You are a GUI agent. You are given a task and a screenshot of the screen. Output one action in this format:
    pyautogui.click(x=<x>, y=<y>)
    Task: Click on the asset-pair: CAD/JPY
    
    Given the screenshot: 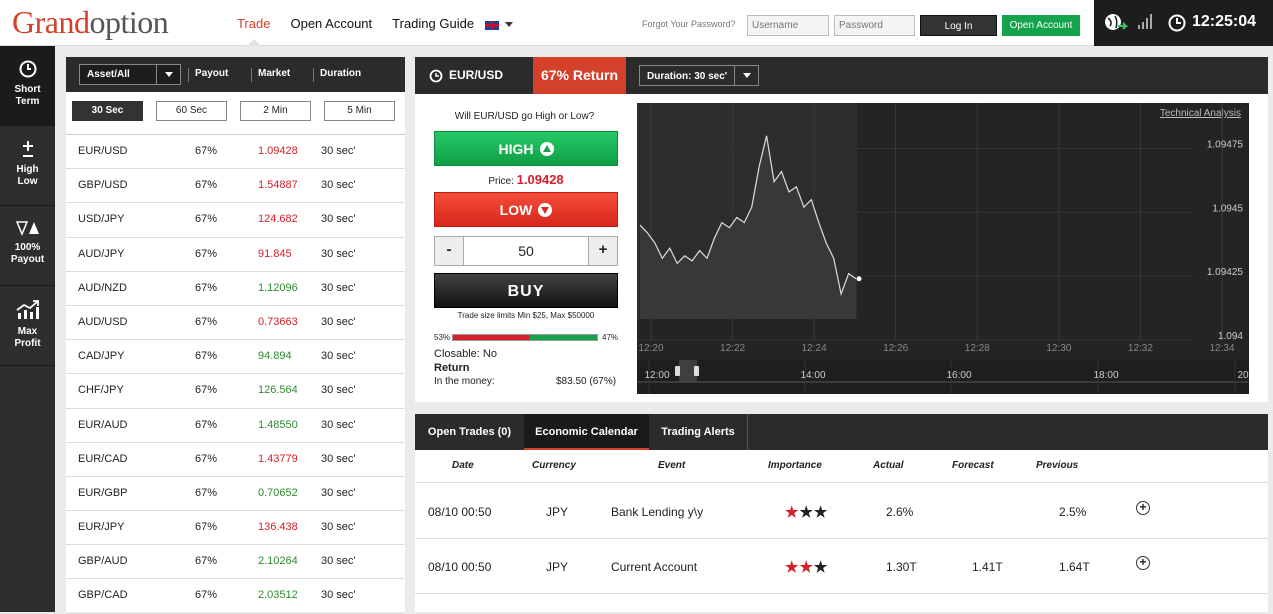 What is the action you would take?
    pyautogui.click(x=101, y=356)
    